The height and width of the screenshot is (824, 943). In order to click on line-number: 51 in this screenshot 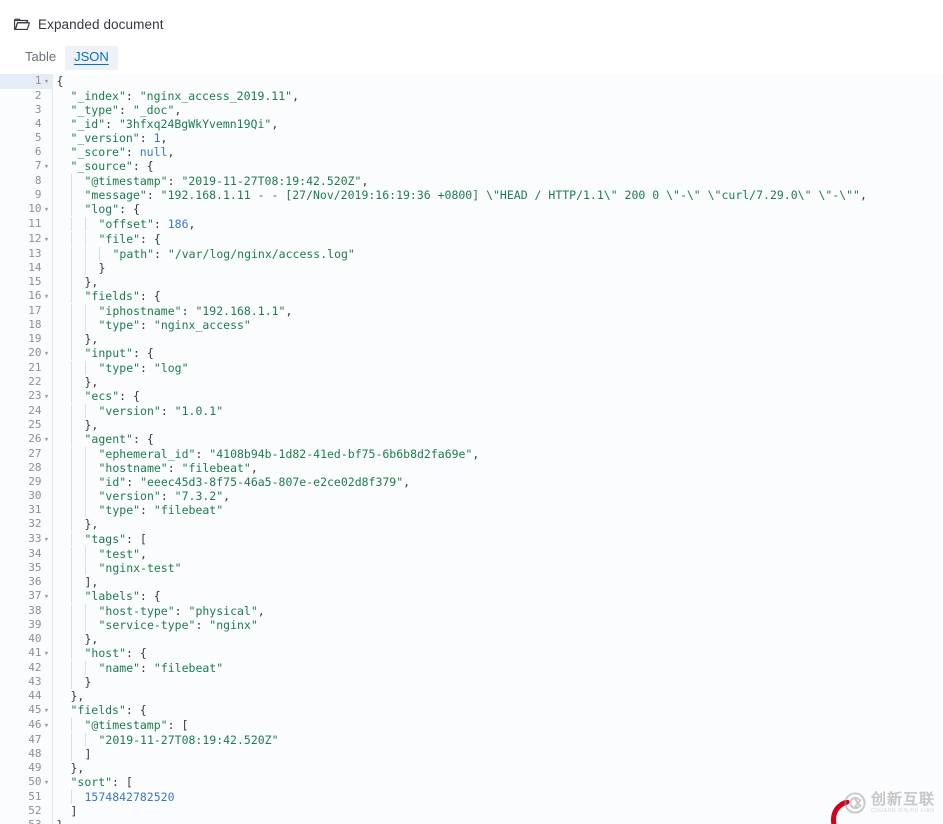, I will do `click(26, 797)`.